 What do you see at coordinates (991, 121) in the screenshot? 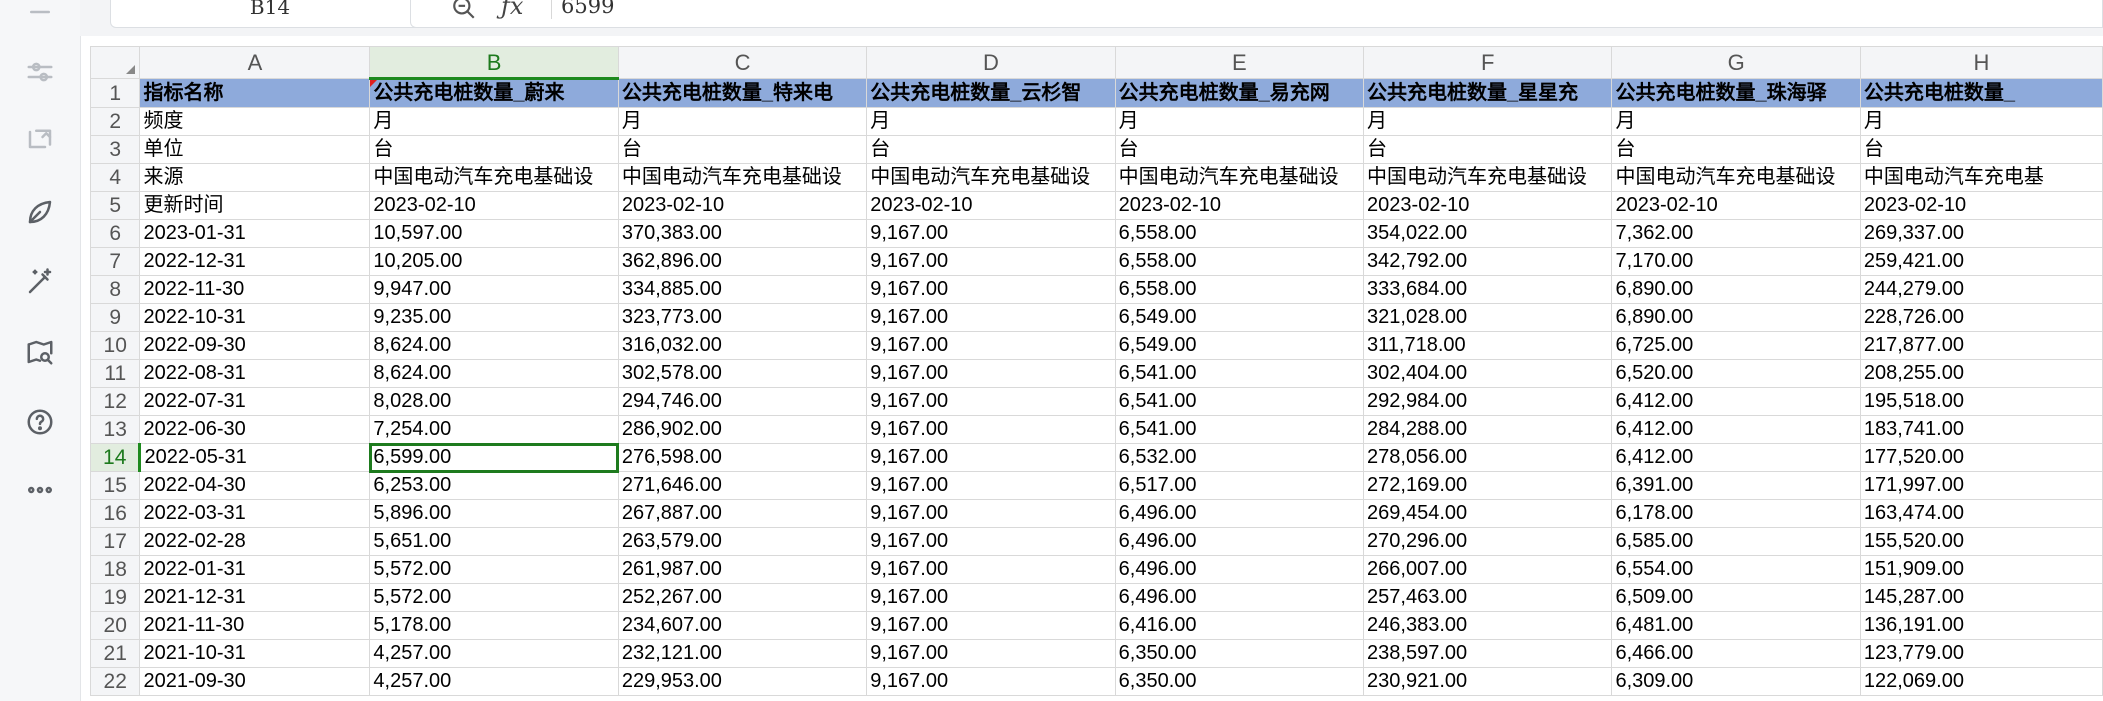
I see `cell-d2: 月` at bounding box center [991, 121].